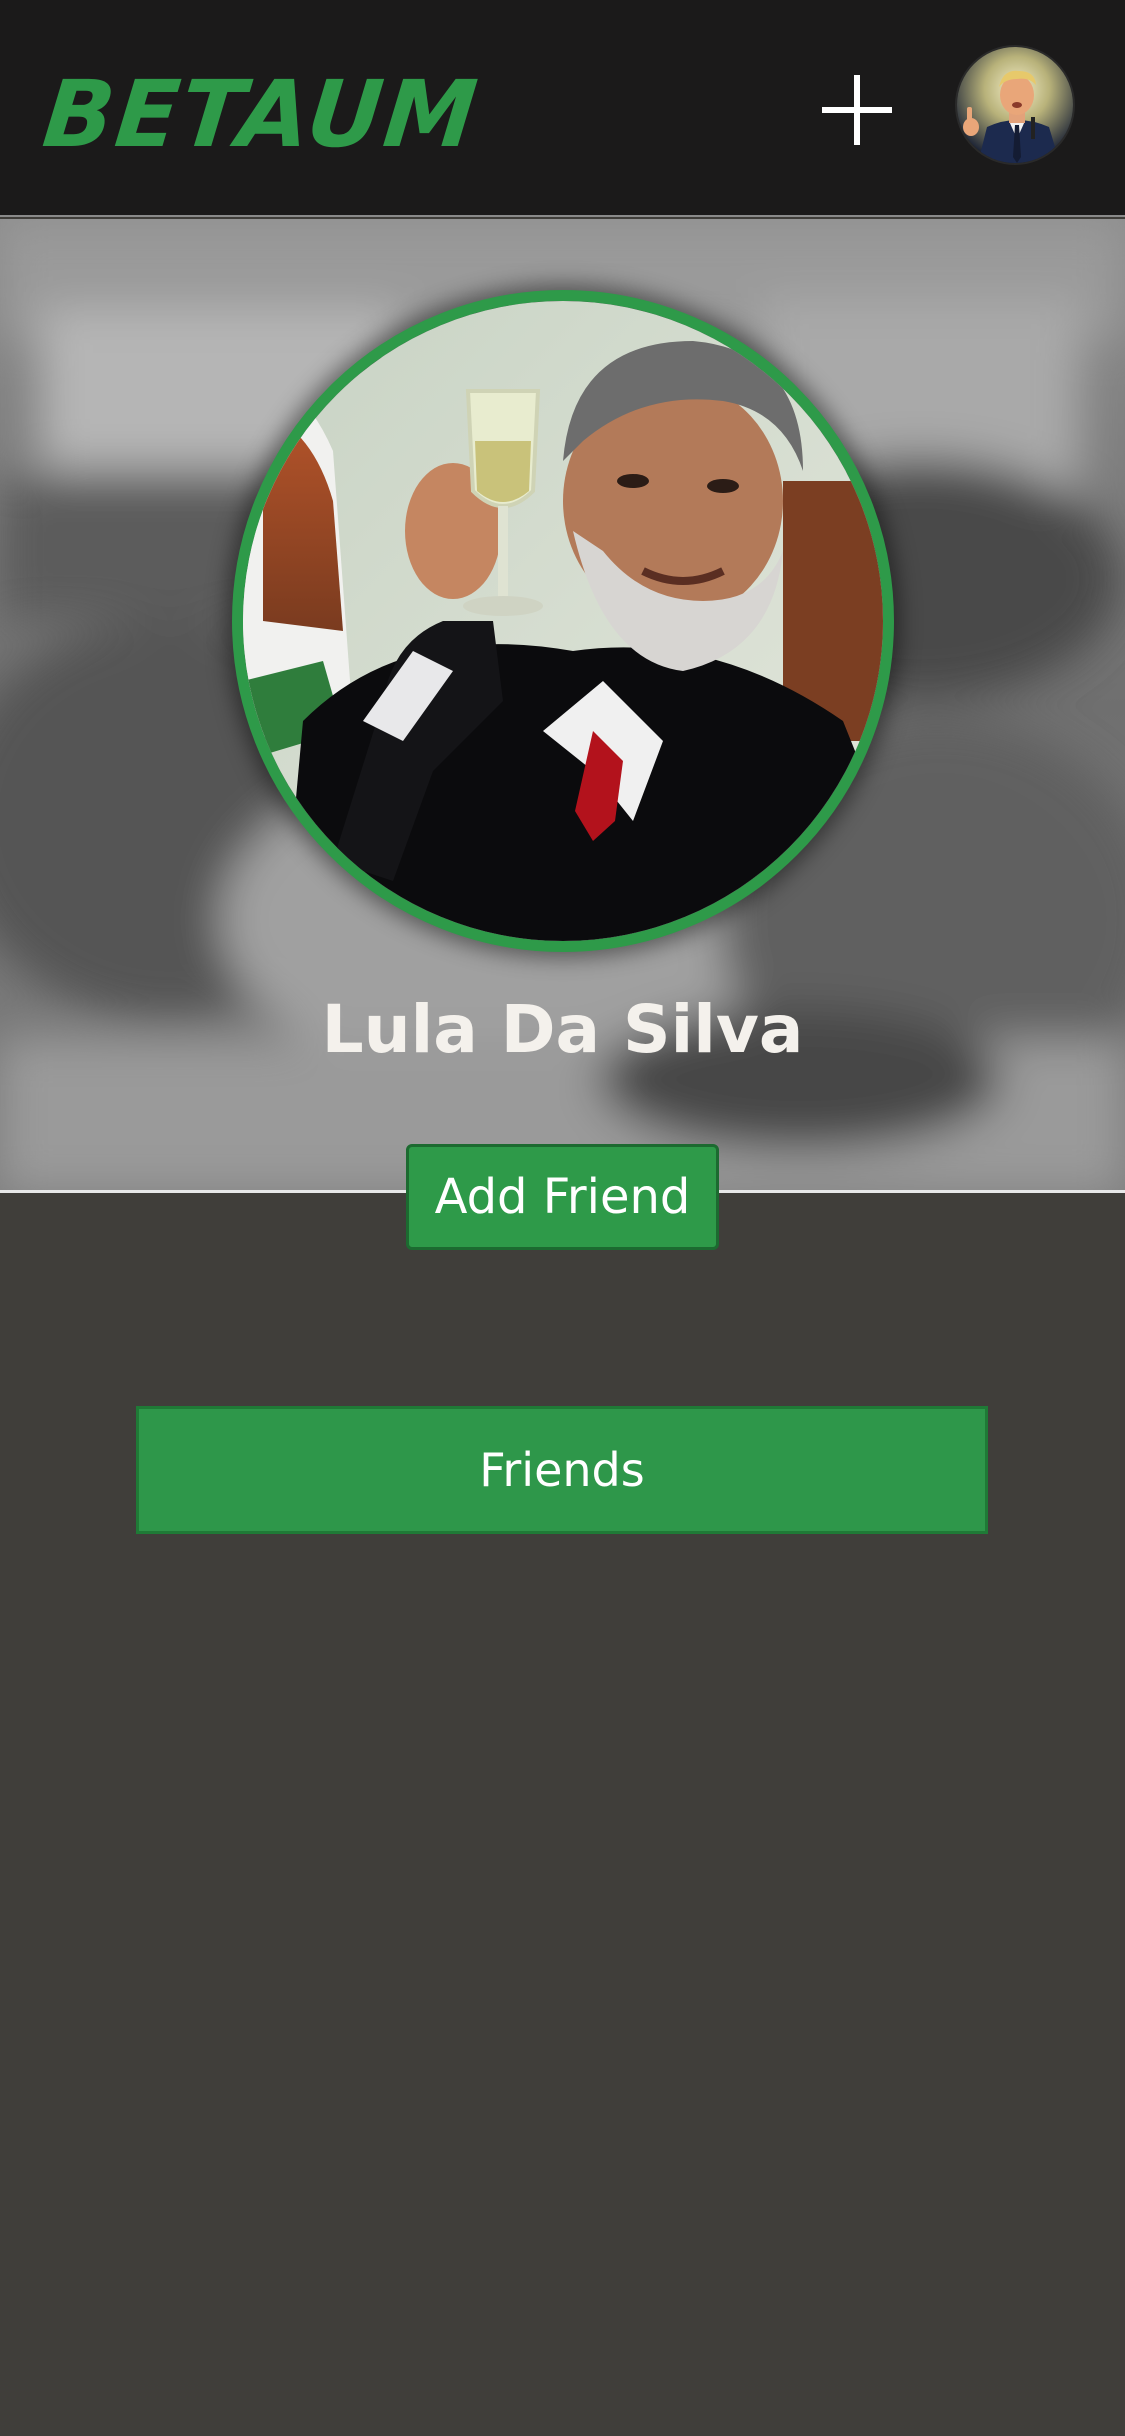 This screenshot has width=1125, height=2436. I want to click on user-avatar, so click(1015, 105).